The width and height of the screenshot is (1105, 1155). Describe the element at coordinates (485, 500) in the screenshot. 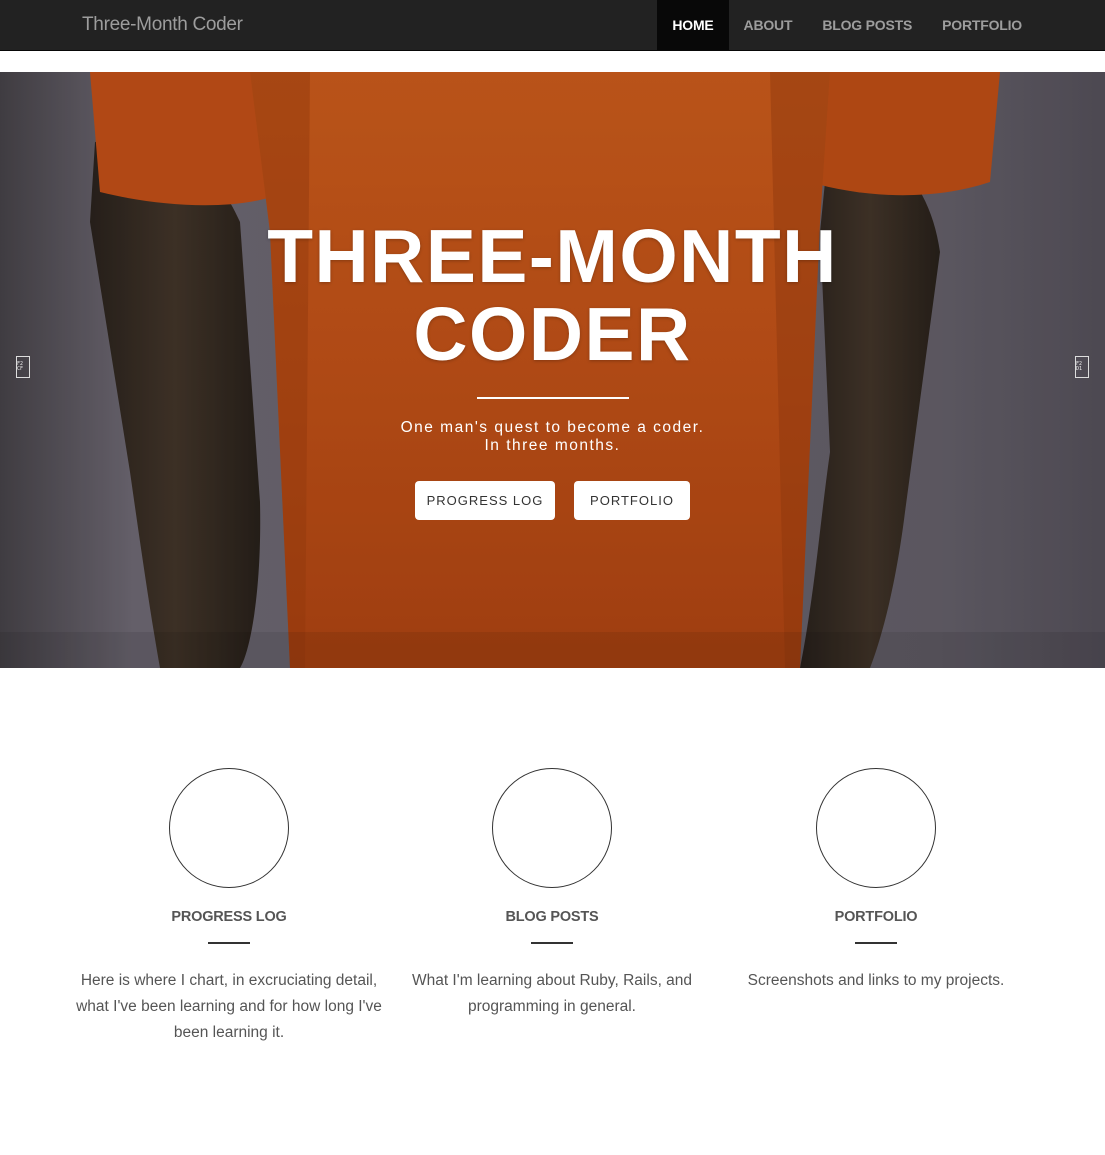

I see `progress-log-button: PROGRESS LOG` at that location.